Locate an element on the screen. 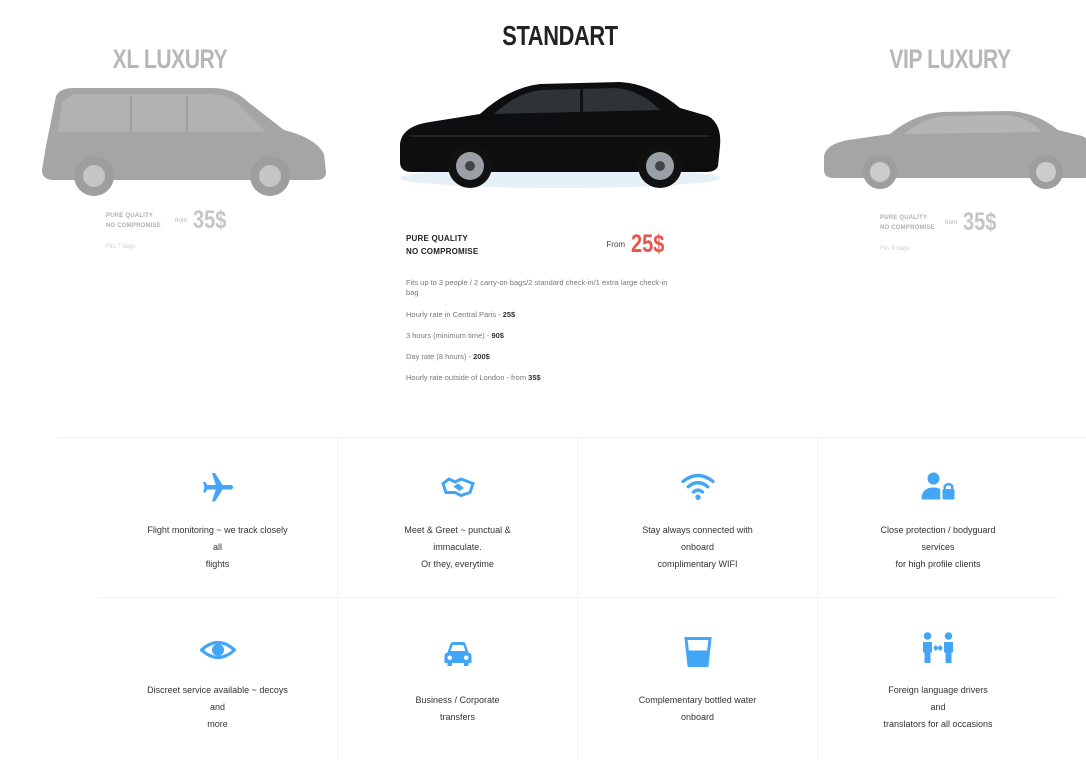 This screenshot has height=761, width=1086. vehicle-title: VIP LUXURY is located at coordinates (950, 59).